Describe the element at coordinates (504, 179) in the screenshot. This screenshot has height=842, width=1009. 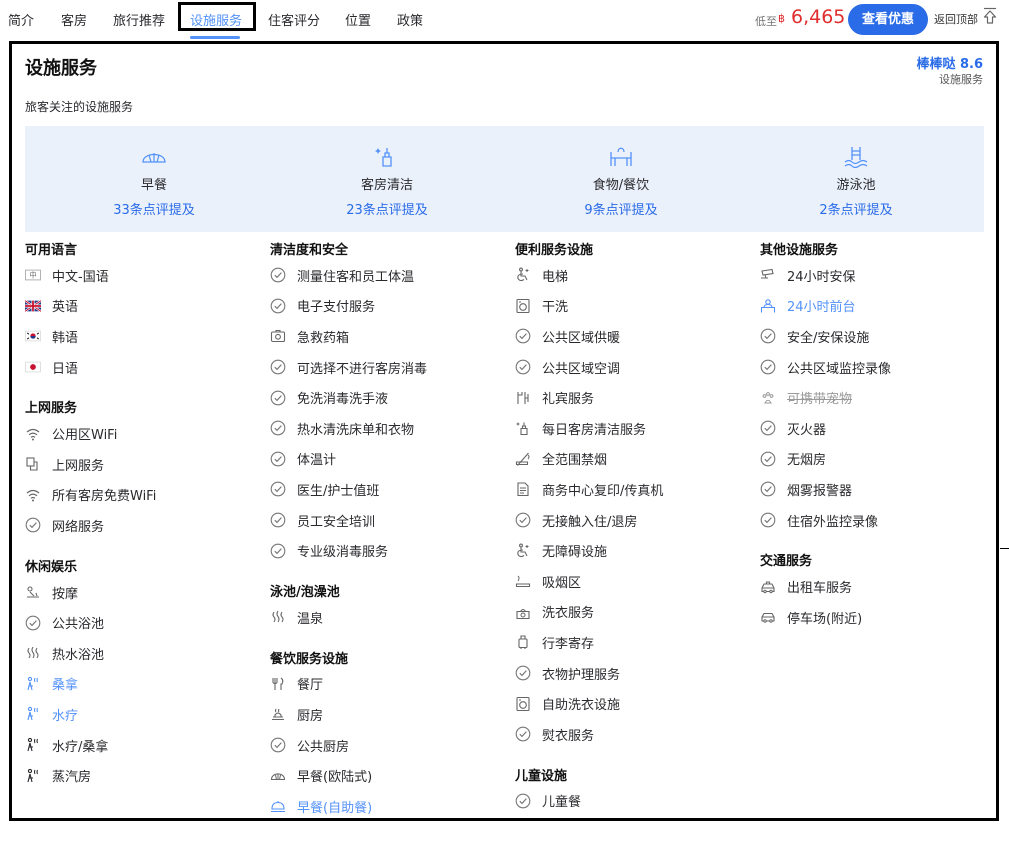
I see `highlight-strip: 早餐 33条点评提及 客房清洁 23条点评提及 食物/餐饮 9条点评提及 游泳池` at that location.